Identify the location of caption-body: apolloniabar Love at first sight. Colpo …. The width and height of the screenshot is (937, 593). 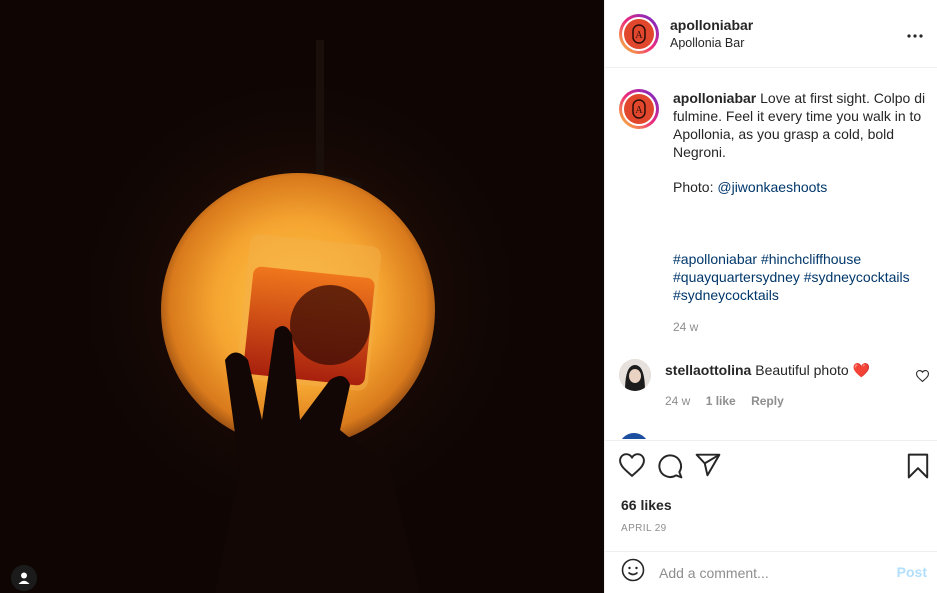
(803, 125).